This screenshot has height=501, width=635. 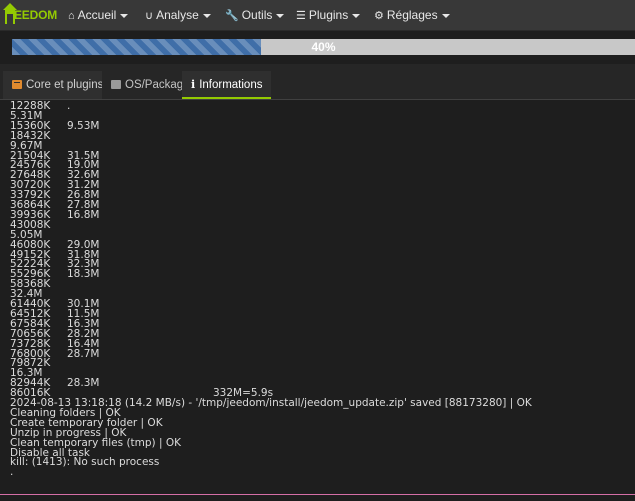 I want to click on tab-os-label: OS/Package, so click(x=157, y=85).